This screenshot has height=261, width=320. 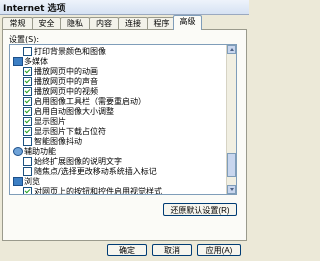 I want to click on tab-security: 安全, so click(x=46, y=23).